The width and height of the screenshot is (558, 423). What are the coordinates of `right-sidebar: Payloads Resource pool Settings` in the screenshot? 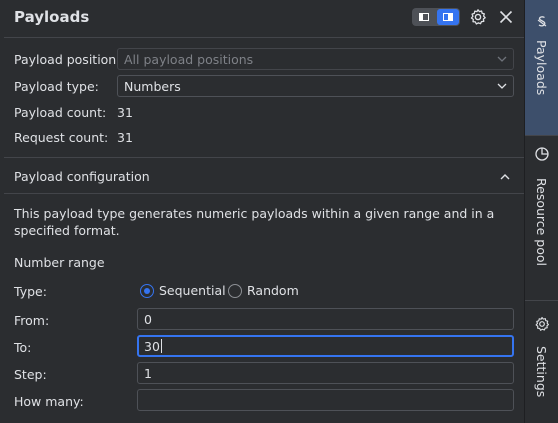 It's located at (541, 211).